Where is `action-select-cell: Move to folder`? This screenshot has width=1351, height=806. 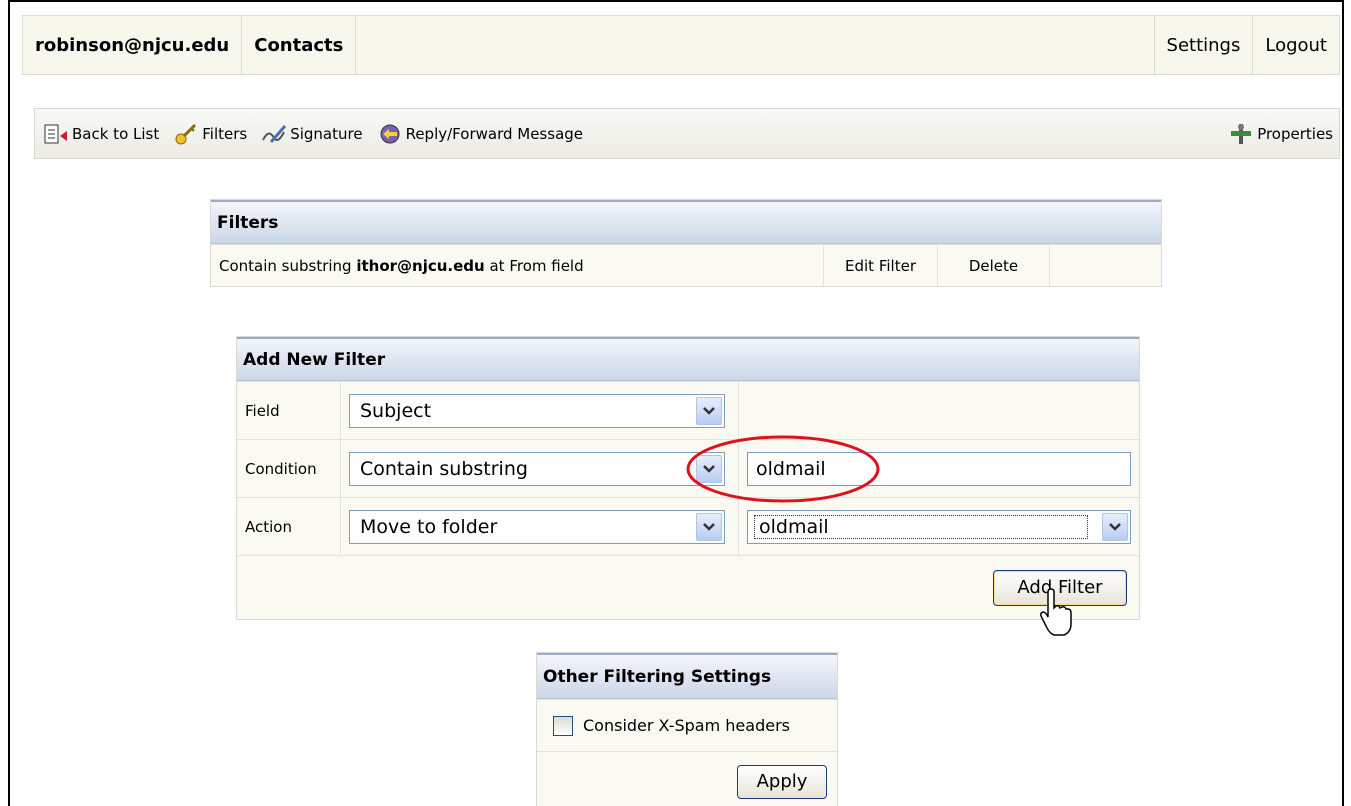 action-select-cell: Move to folder is located at coordinates (540, 526).